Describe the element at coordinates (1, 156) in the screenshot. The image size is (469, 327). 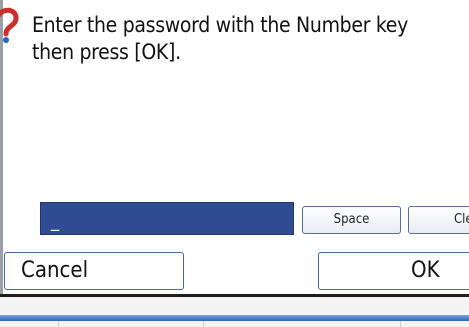
I see `dialog-left-border` at that location.